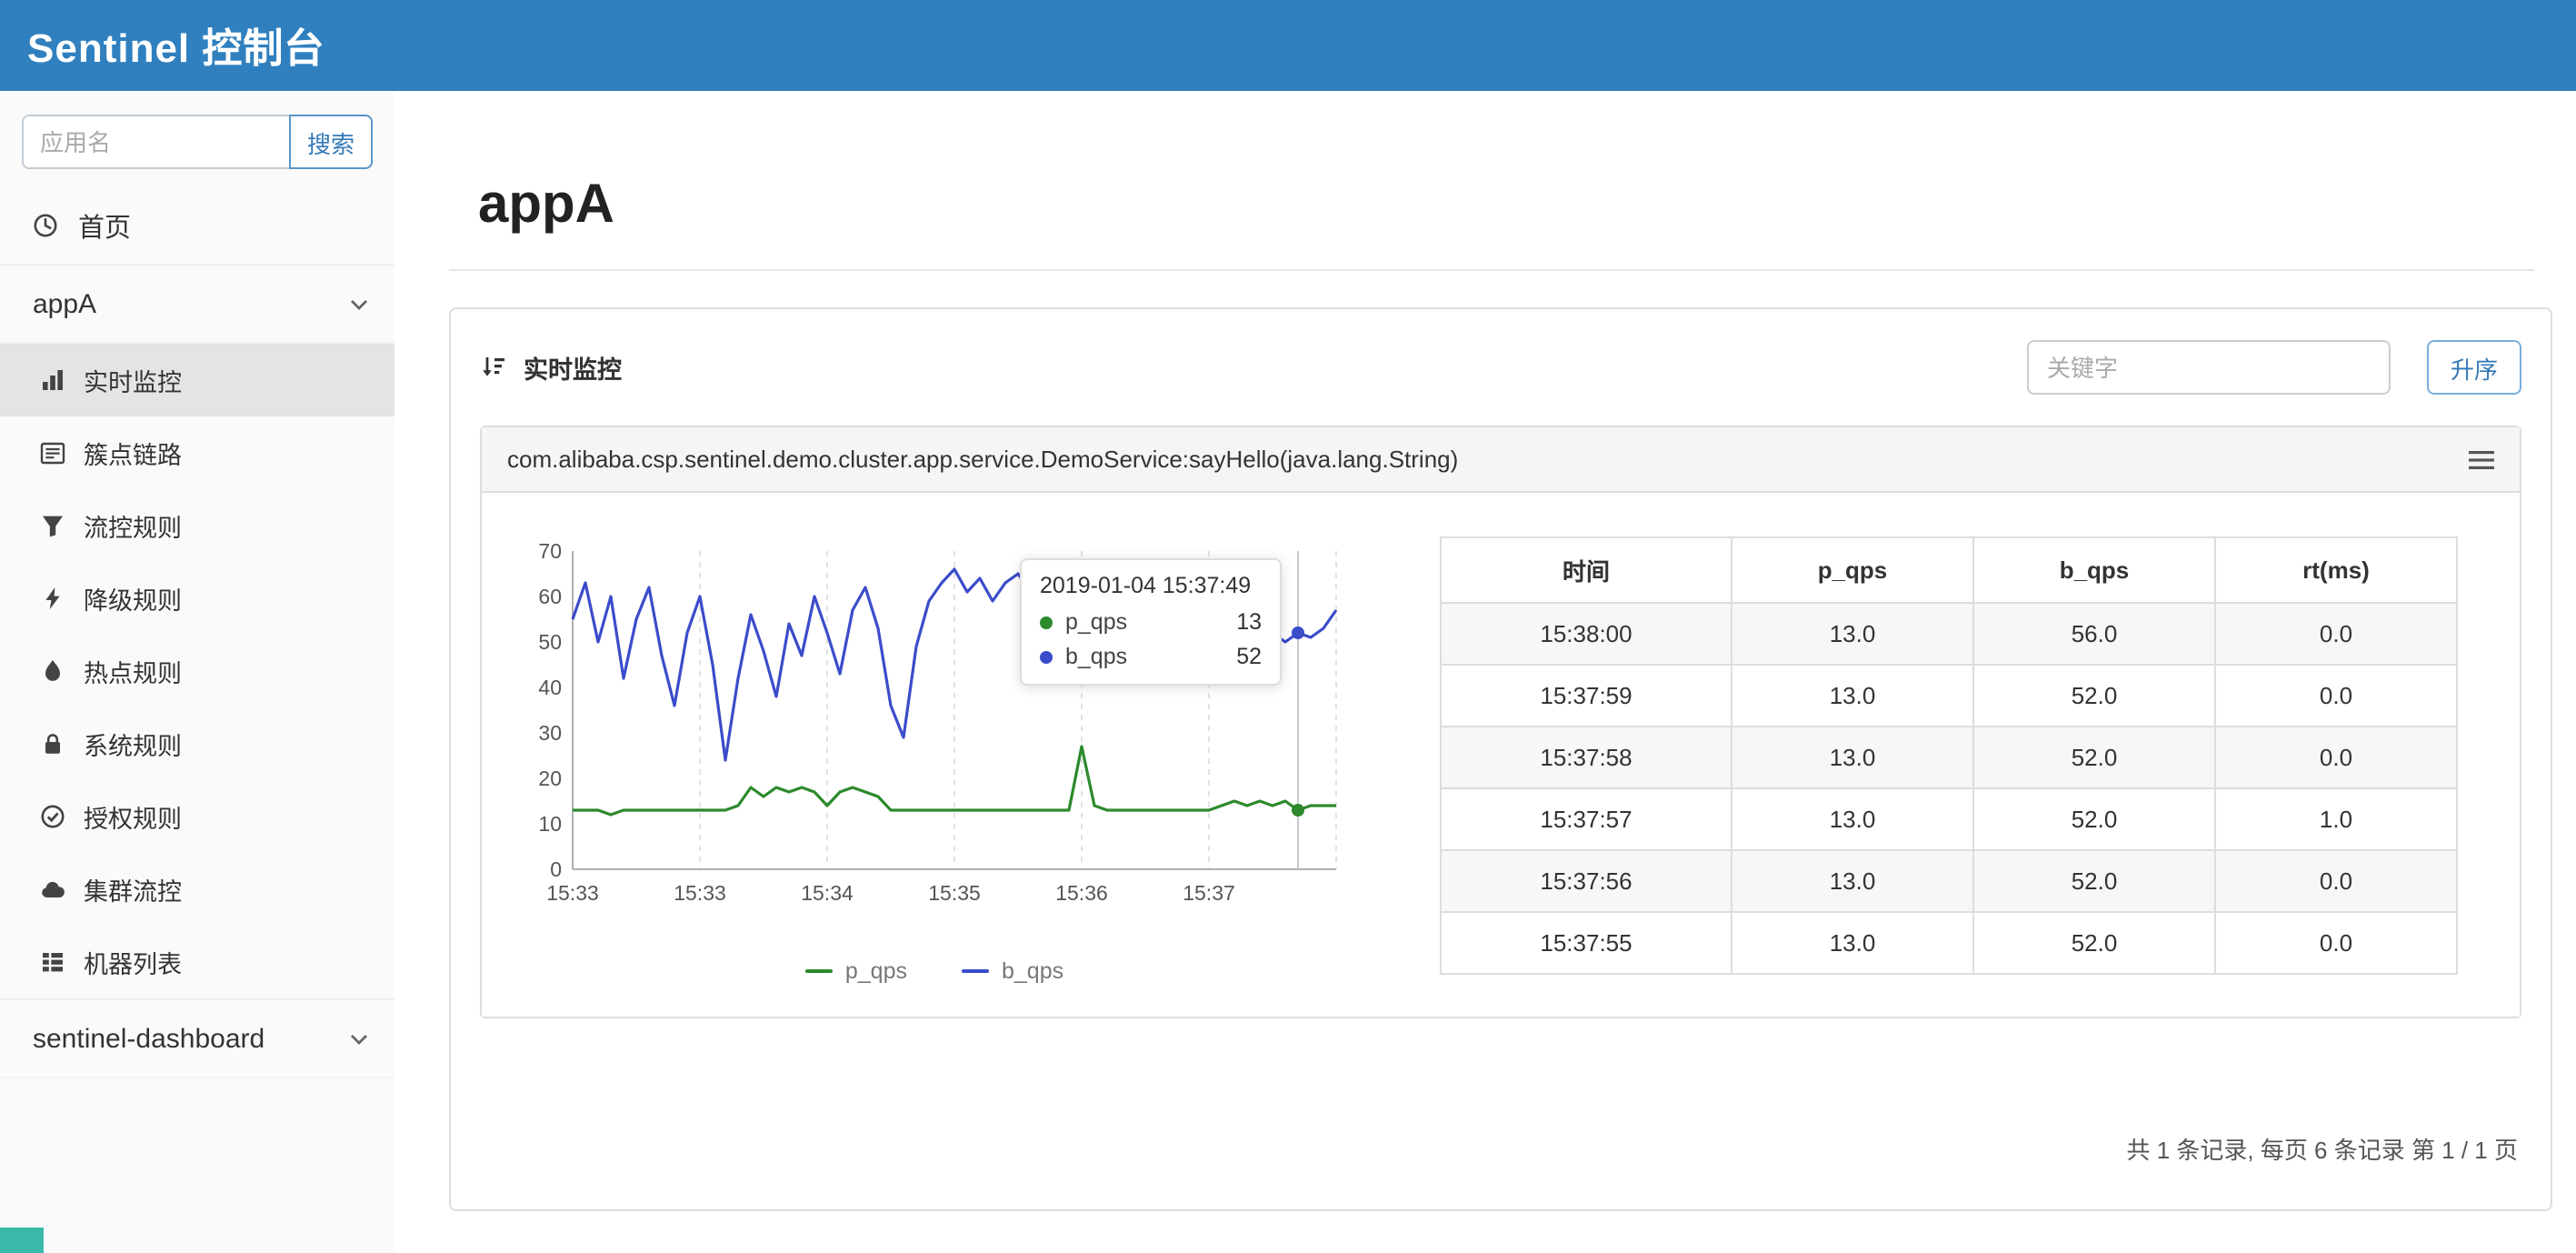  I want to click on table-cell: 15:37:59, so click(1586, 696).